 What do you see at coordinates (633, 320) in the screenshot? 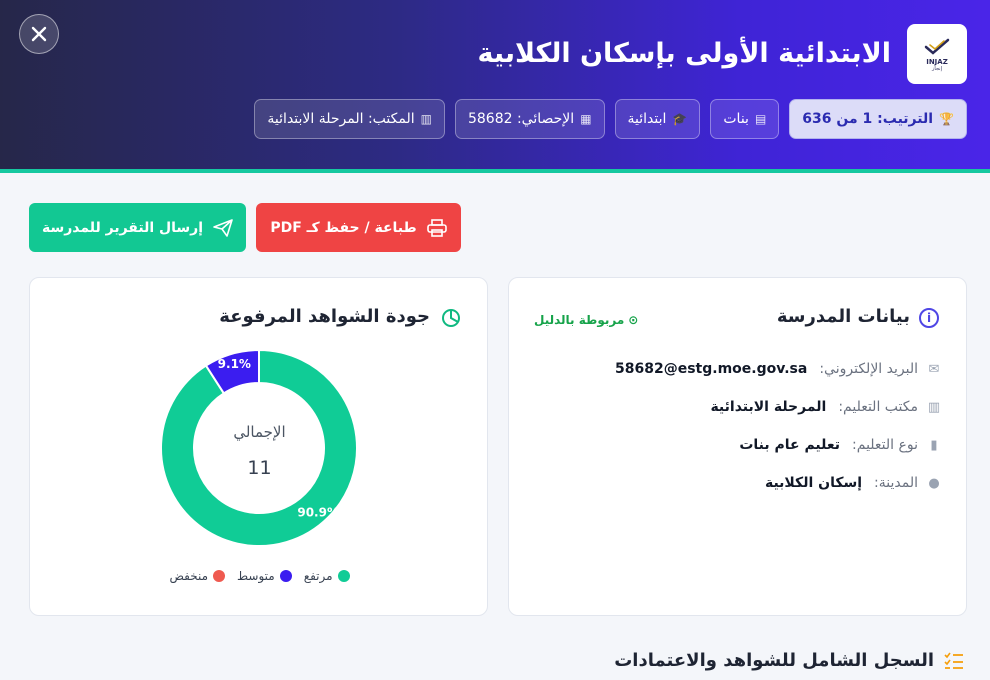
I see `check-circle-icon: ⊙` at bounding box center [633, 320].